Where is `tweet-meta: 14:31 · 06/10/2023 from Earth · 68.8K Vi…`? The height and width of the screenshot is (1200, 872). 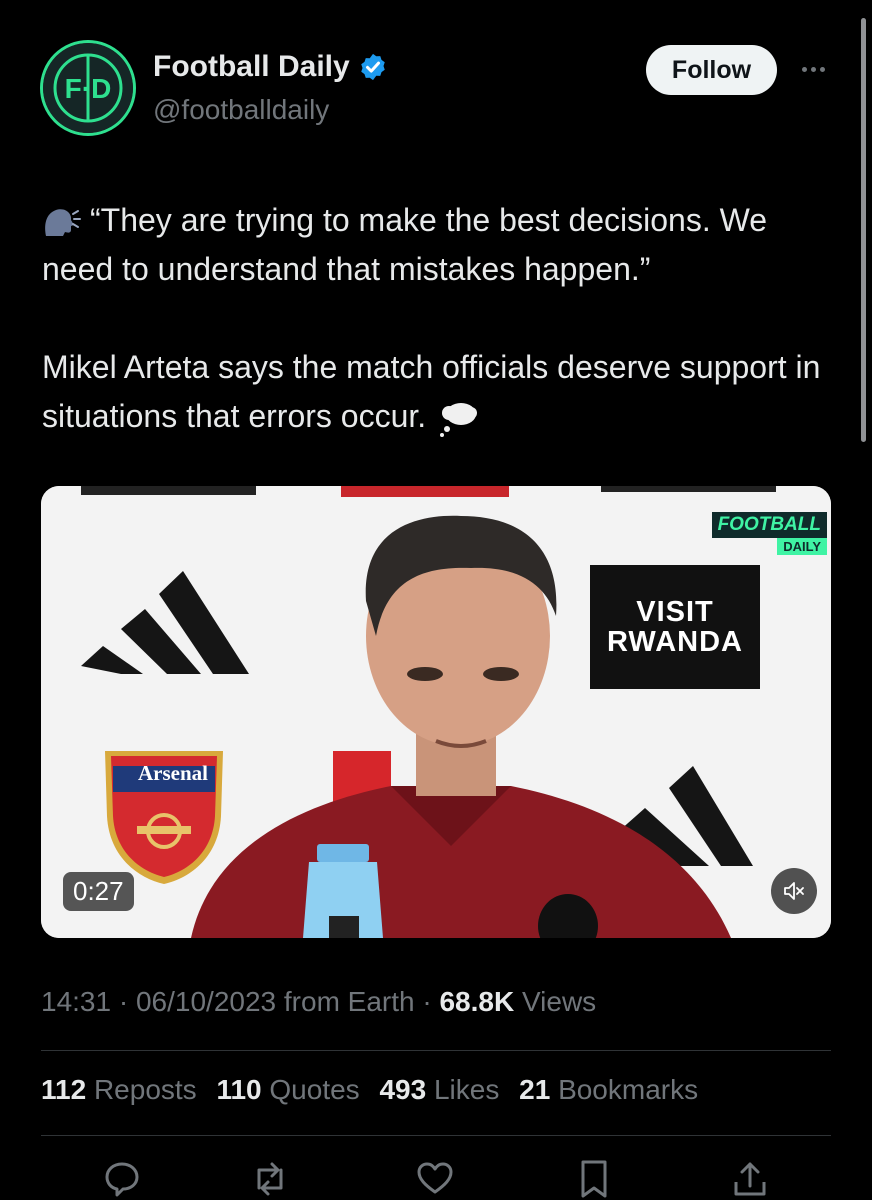
tweet-meta: 14:31 · 06/10/2023 from Earth · 68.8K Vi… is located at coordinates (319, 1001).